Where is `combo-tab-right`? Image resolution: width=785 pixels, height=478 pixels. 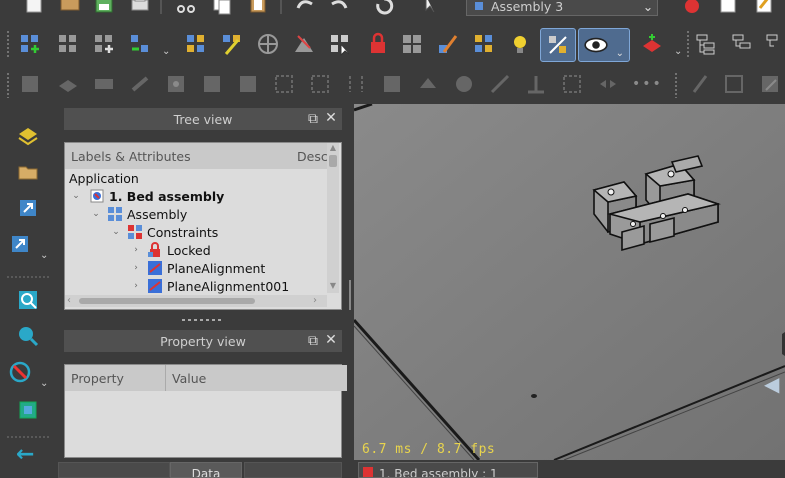
combo-tab-right is located at coordinates (293, 470).